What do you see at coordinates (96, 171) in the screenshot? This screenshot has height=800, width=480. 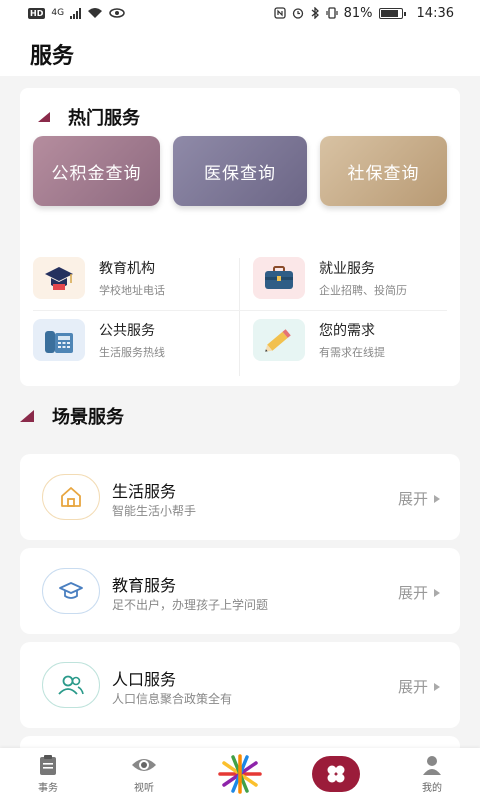 I see `housing-fund-query-button: 公积金查询` at bounding box center [96, 171].